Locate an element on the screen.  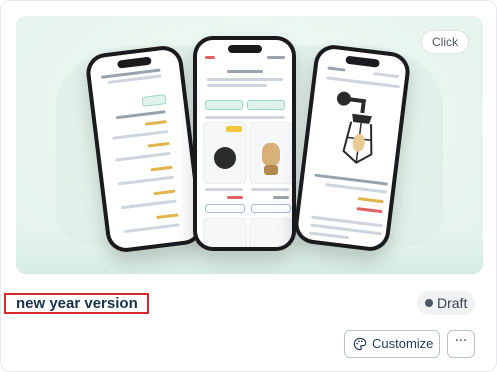
phone-mockup-center is located at coordinates (244, 143).